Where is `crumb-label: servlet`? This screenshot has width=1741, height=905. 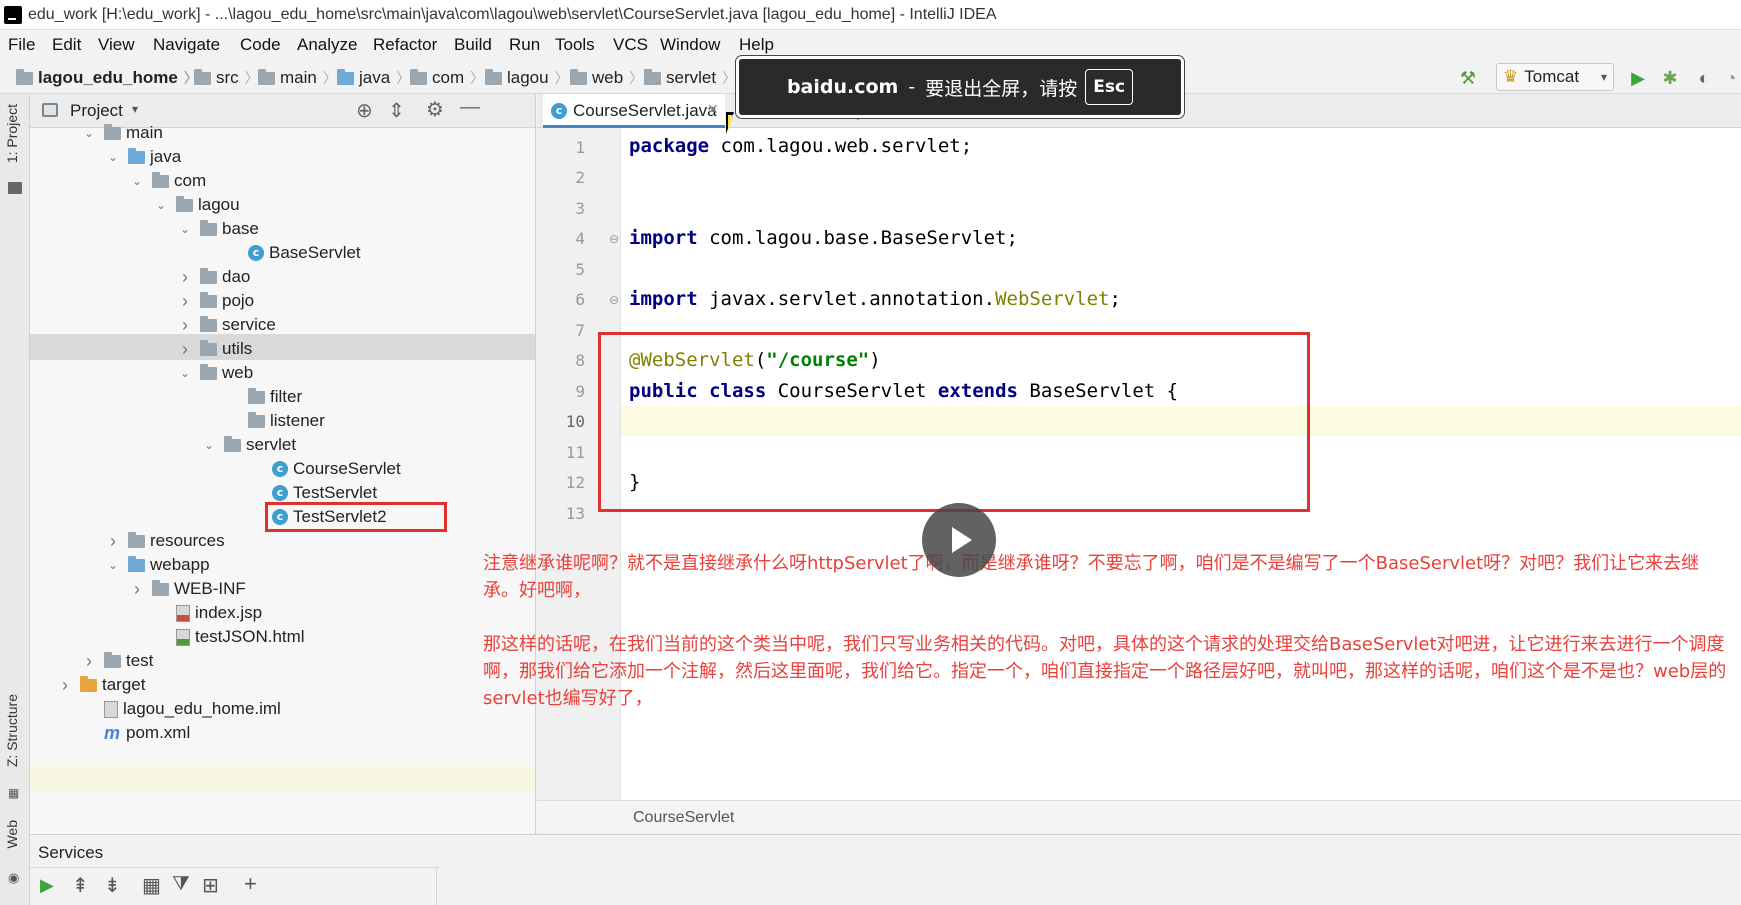 crumb-label: servlet is located at coordinates (691, 77).